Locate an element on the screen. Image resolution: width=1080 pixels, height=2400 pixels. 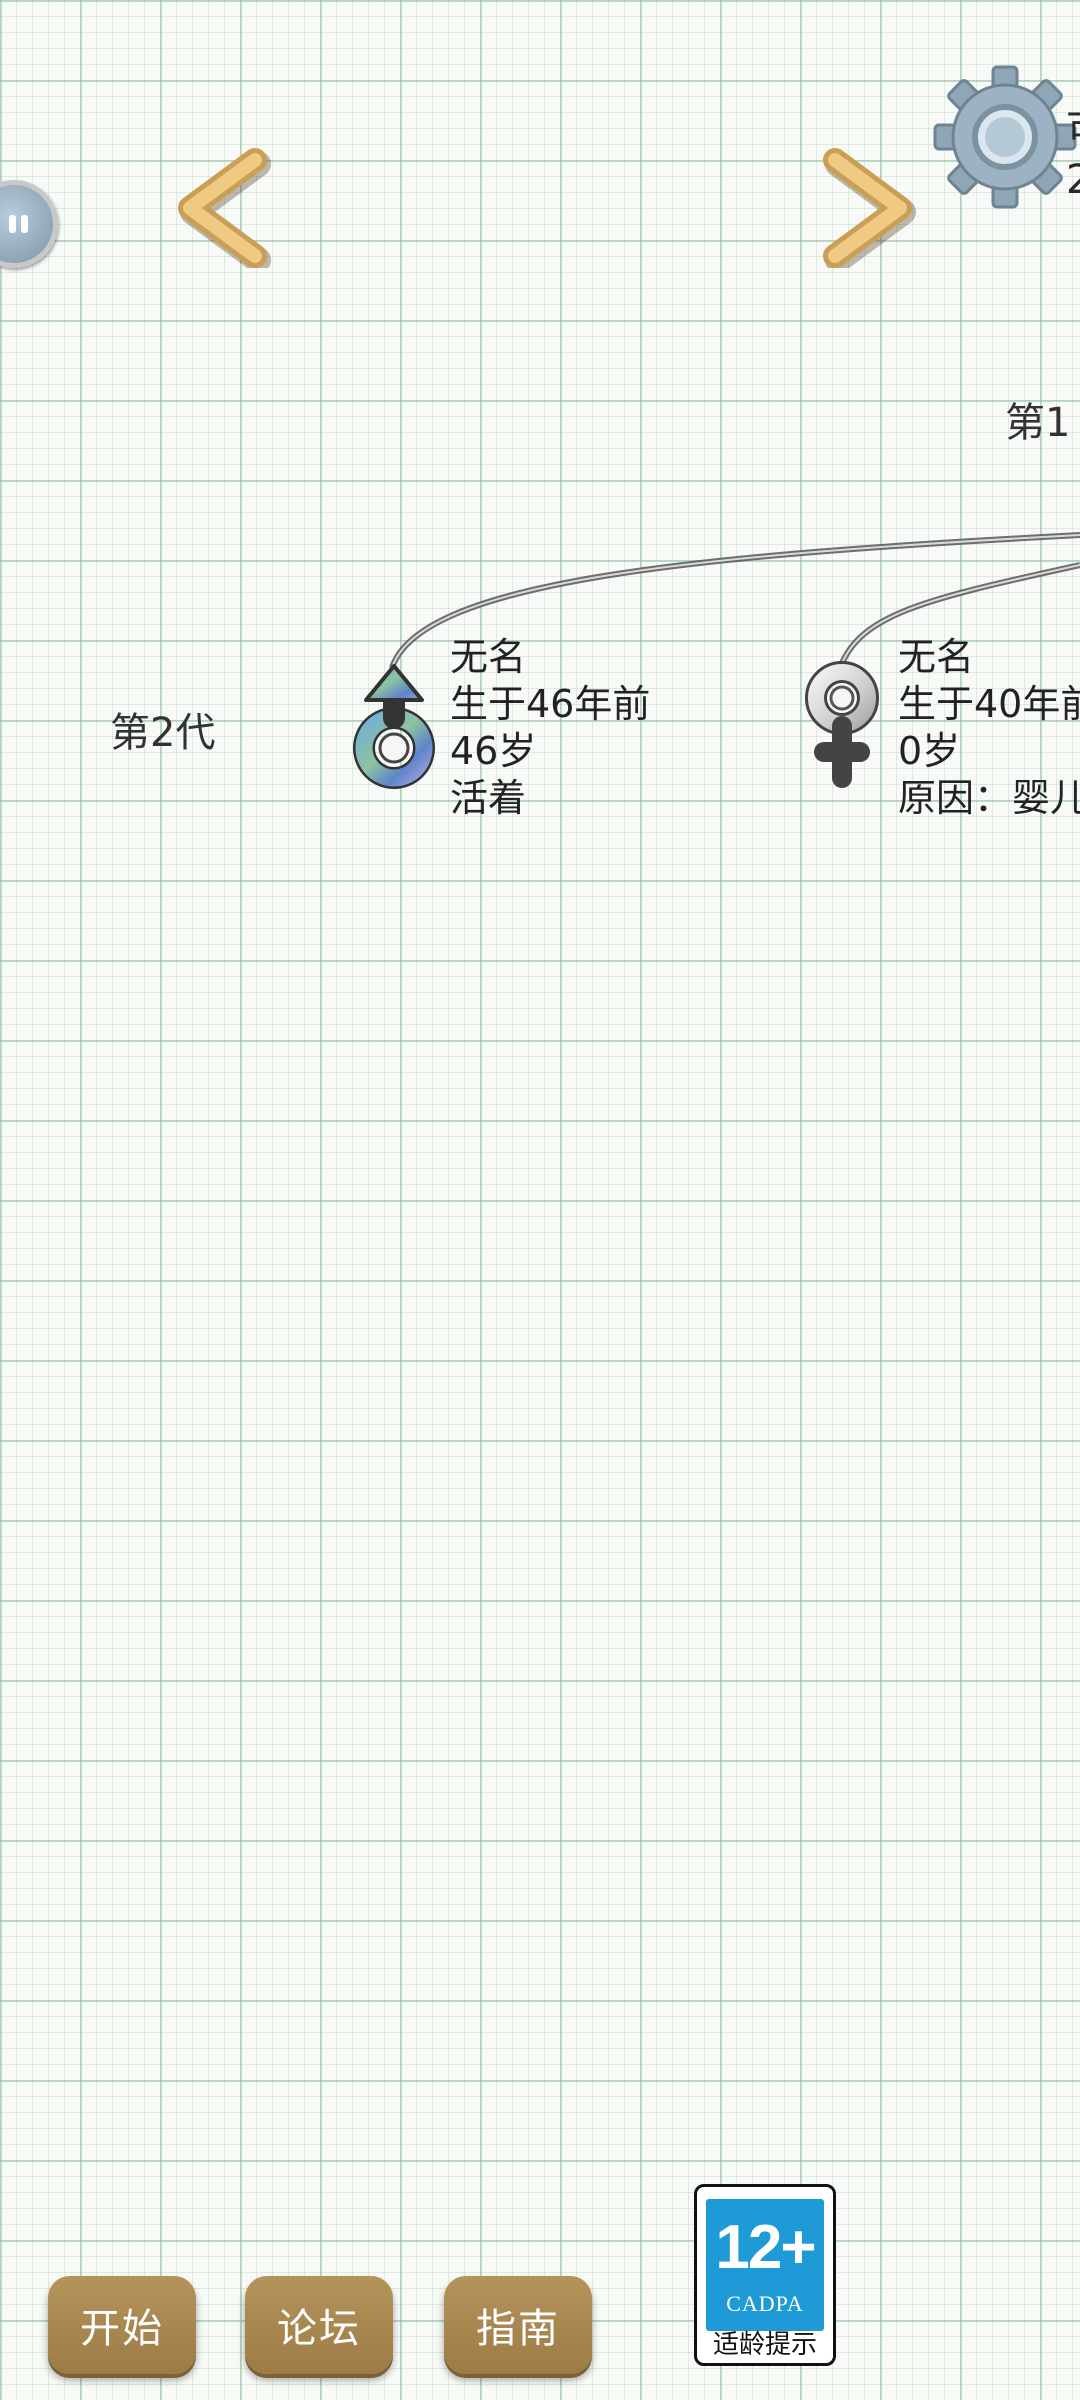
person-status: 活着 is located at coordinates (488, 798).